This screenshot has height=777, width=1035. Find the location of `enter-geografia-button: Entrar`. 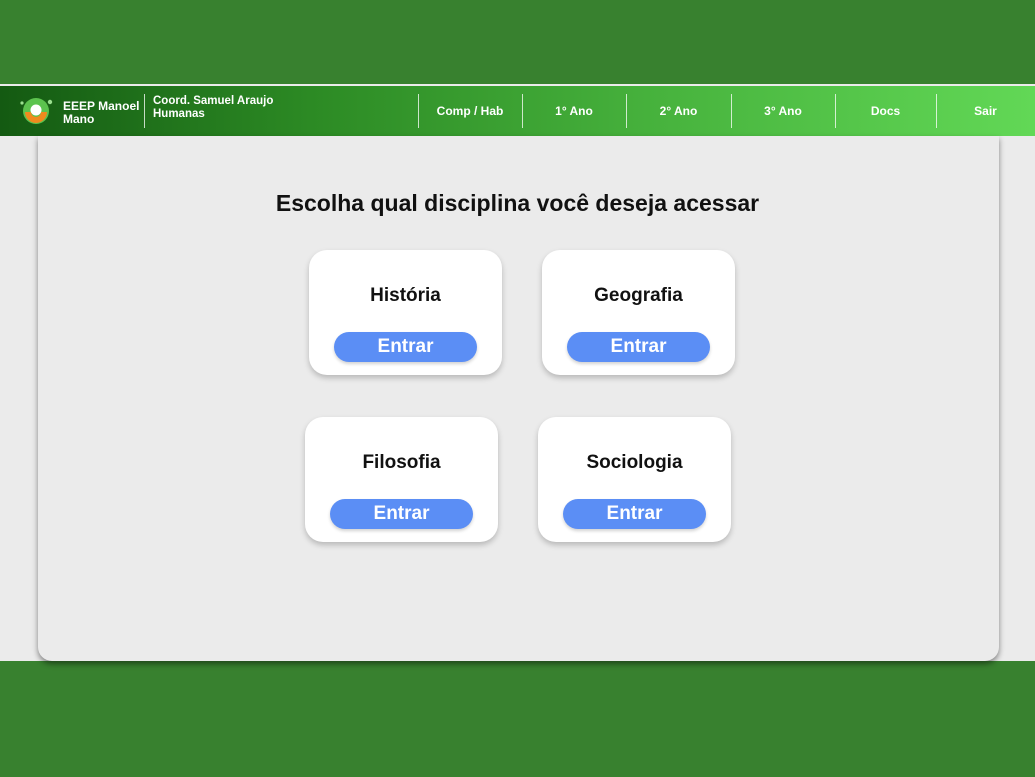

enter-geografia-button: Entrar is located at coordinates (638, 347).